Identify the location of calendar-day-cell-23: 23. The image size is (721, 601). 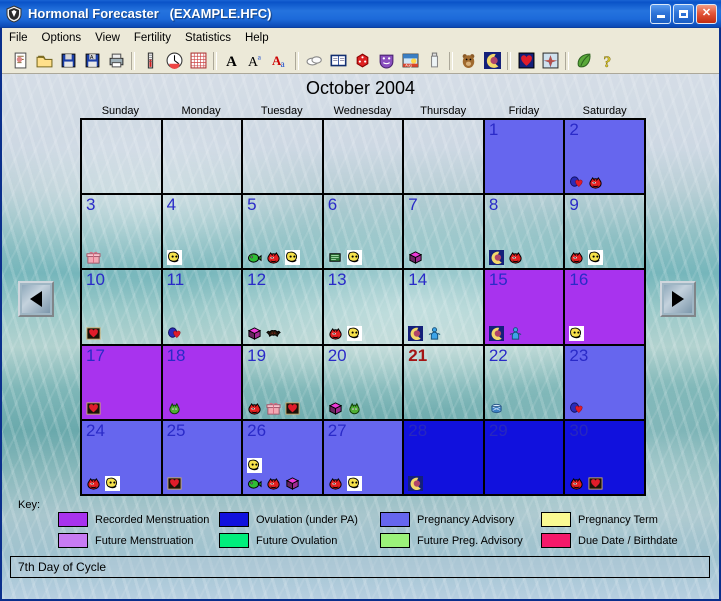
(605, 383).